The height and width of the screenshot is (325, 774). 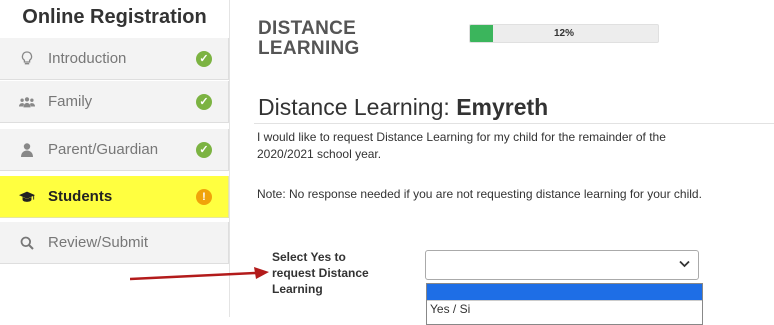 I want to click on sidebar-item-students: Students !, so click(x=114, y=197).